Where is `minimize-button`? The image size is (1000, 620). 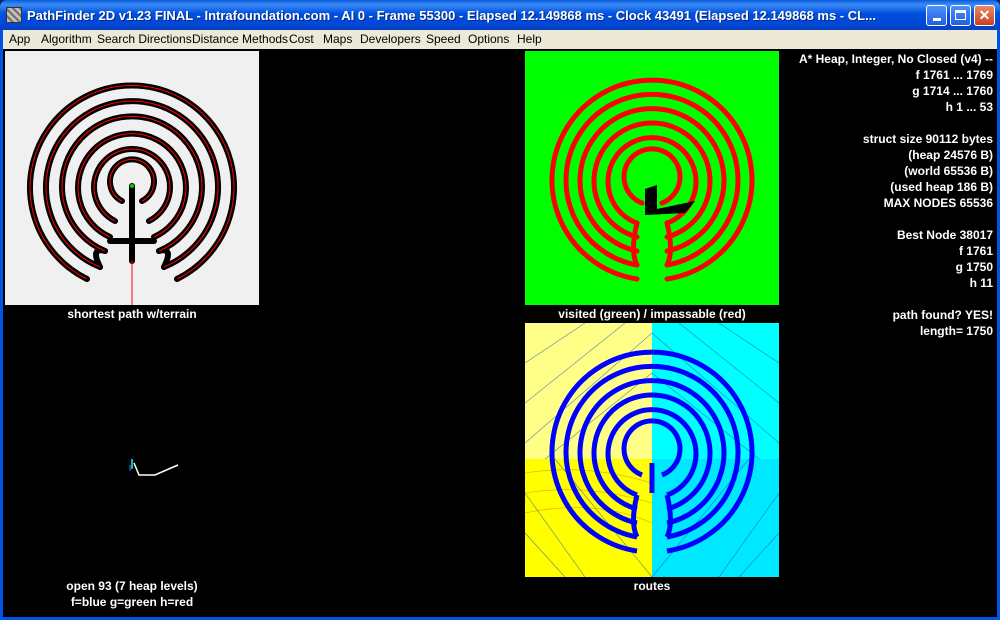 minimize-button is located at coordinates (936, 15).